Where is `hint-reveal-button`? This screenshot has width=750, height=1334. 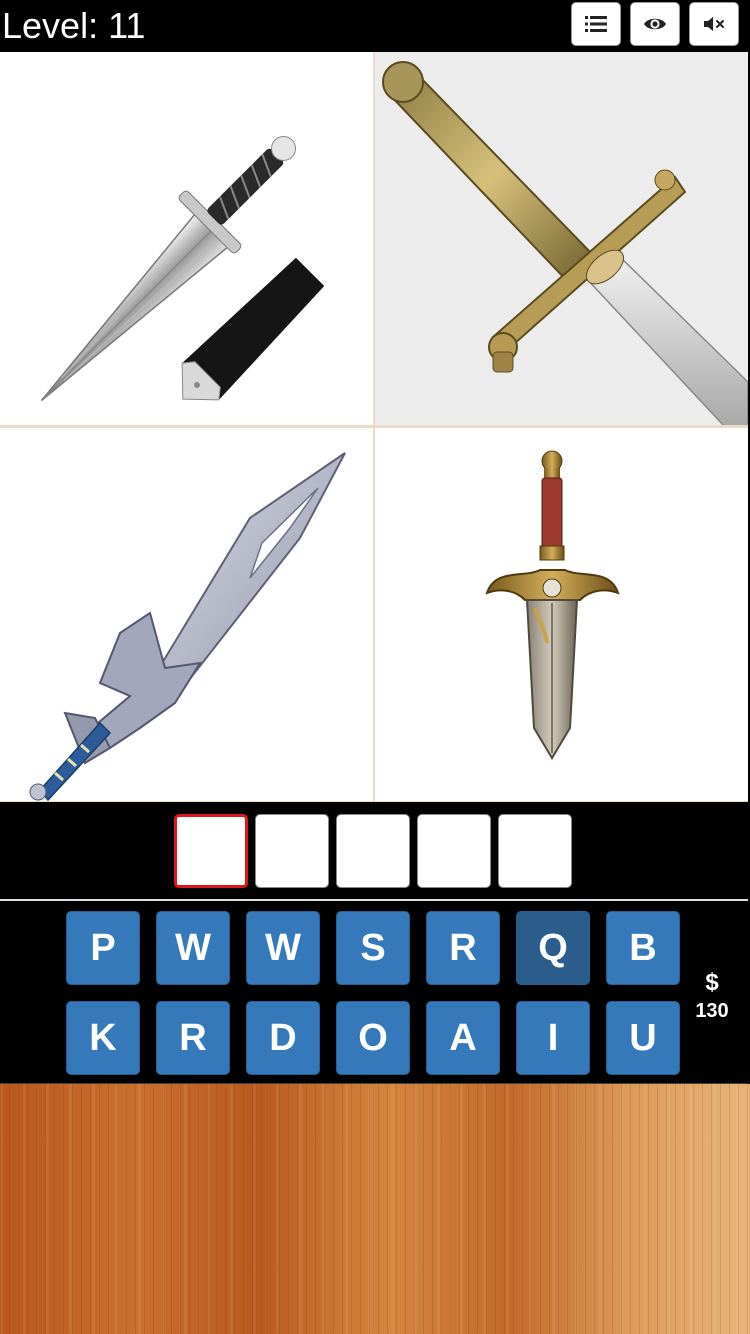 hint-reveal-button is located at coordinates (655, 24).